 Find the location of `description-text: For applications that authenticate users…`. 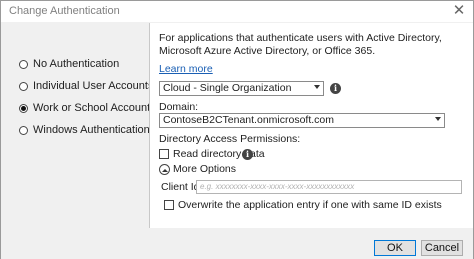

description-text: For applications that authenticate users… is located at coordinates (300, 44).